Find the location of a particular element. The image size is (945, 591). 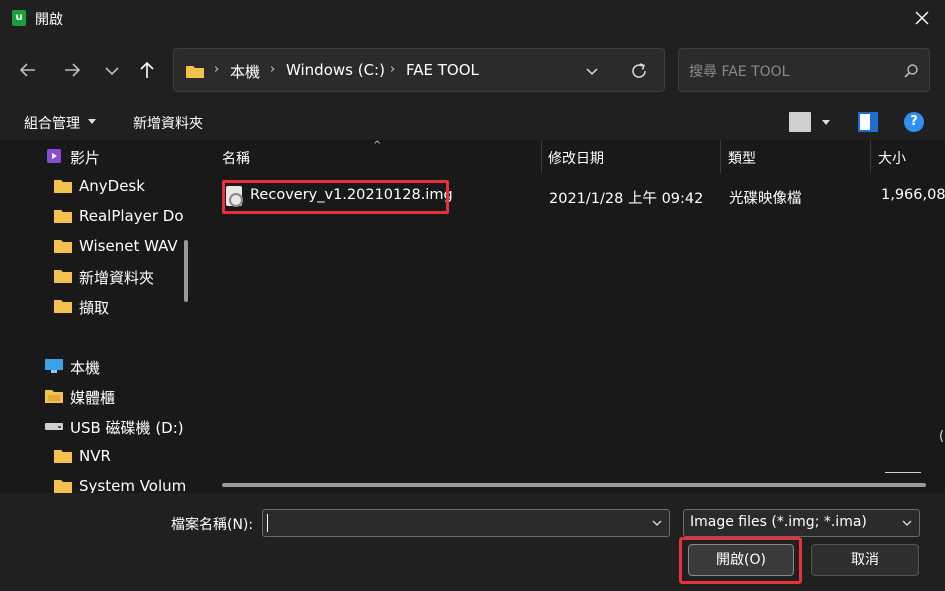

column-header-modified: 修改日期 is located at coordinates (576, 158).